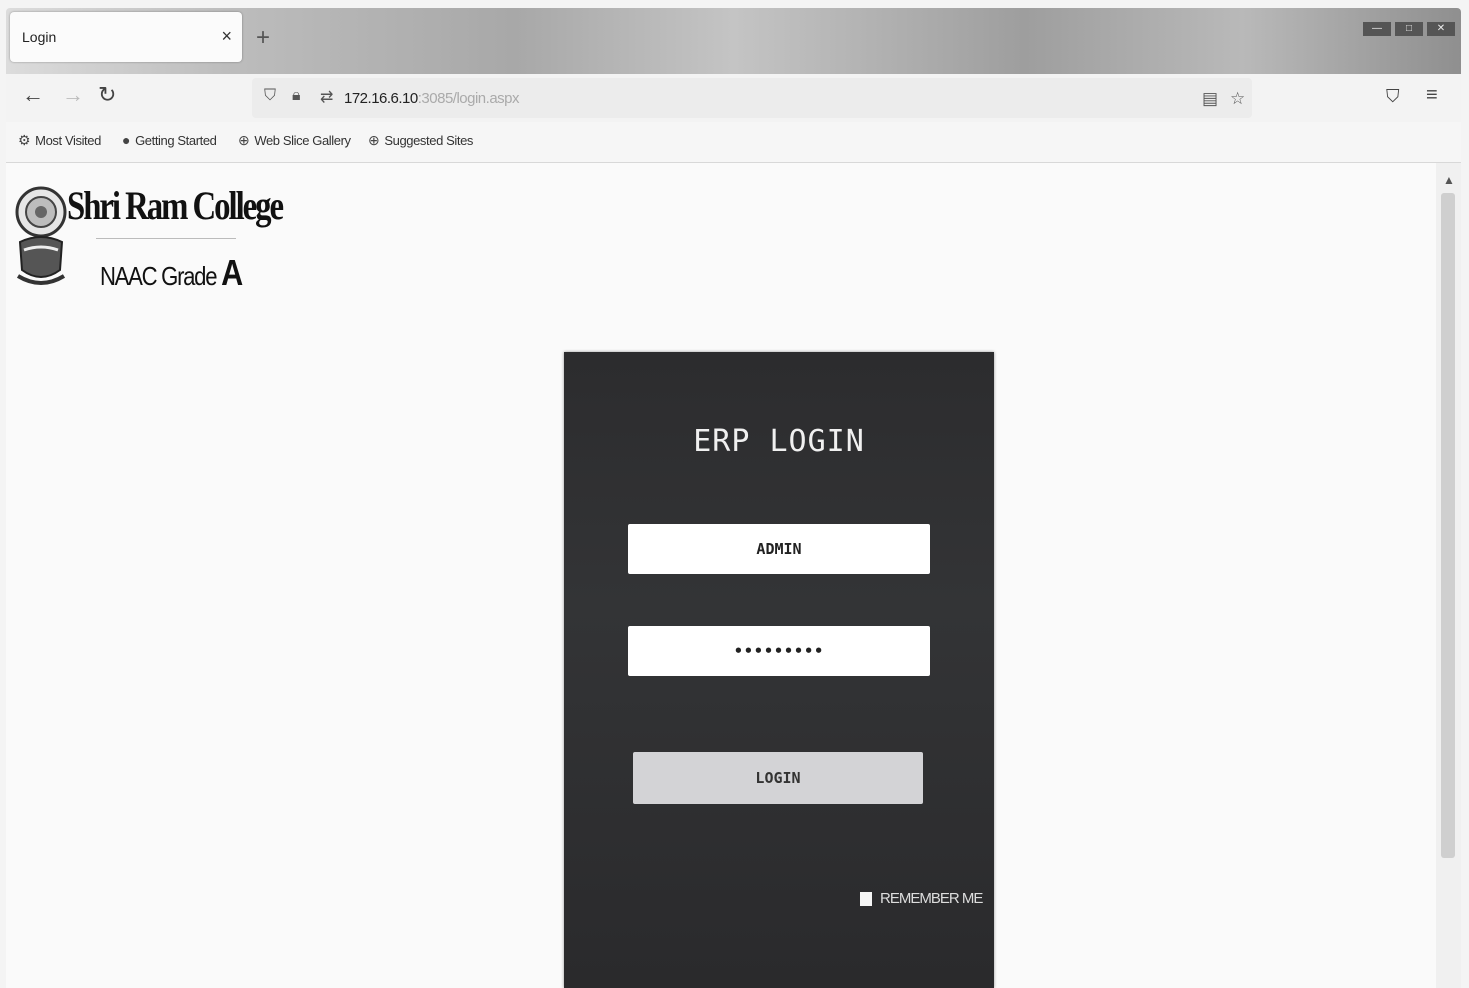 This screenshot has width=1469, height=988. What do you see at coordinates (752, 98) in the screenshot?
I see `address-bar: ⛉ 🔒︎ ⇄ 172.16.6.10:3085/login.aspx ▤ ☆` at bounding box center [752, 98].